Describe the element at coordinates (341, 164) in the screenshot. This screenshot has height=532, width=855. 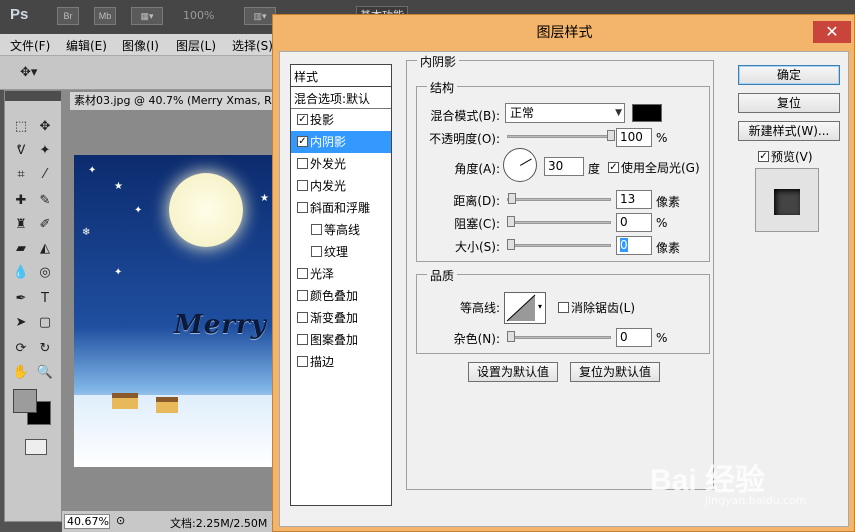
I see `style-item: 外发光` at that location.